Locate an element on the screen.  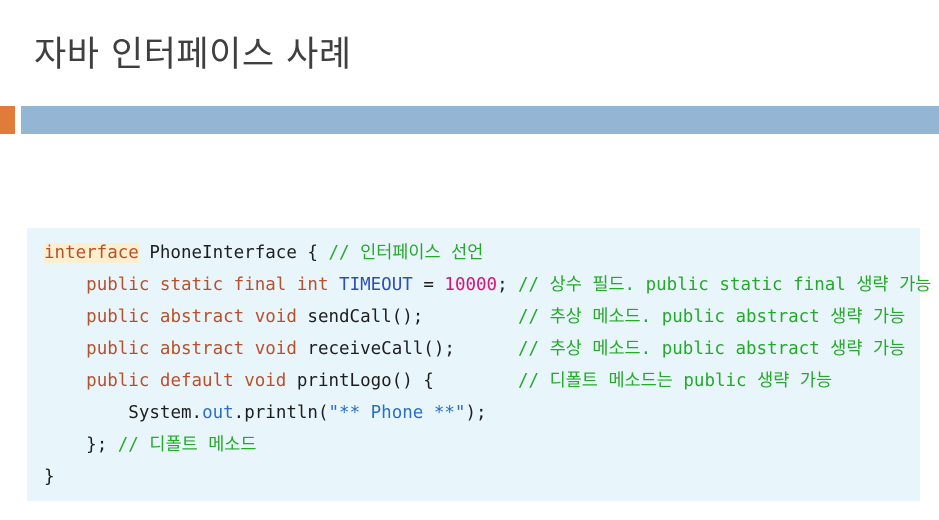
code-comment: // 인터페이스 선언 is located at coordinates (406, 253).